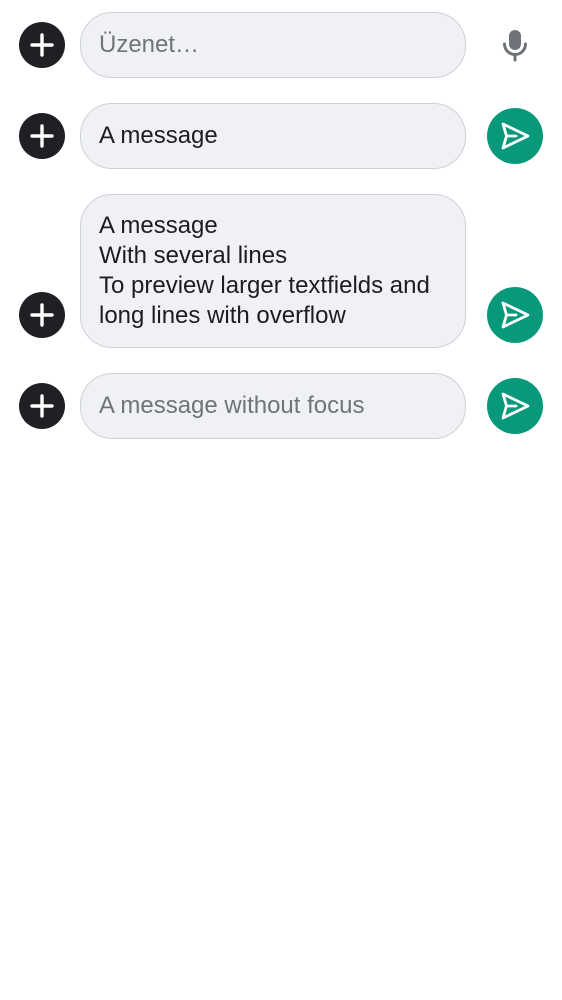 Image resolution: width=562 pixels, height=1000 pixels. Describe the element at coordinates (232, 405) in the screenshot. I see `message-input-placeholder: A message without focus` at that location.